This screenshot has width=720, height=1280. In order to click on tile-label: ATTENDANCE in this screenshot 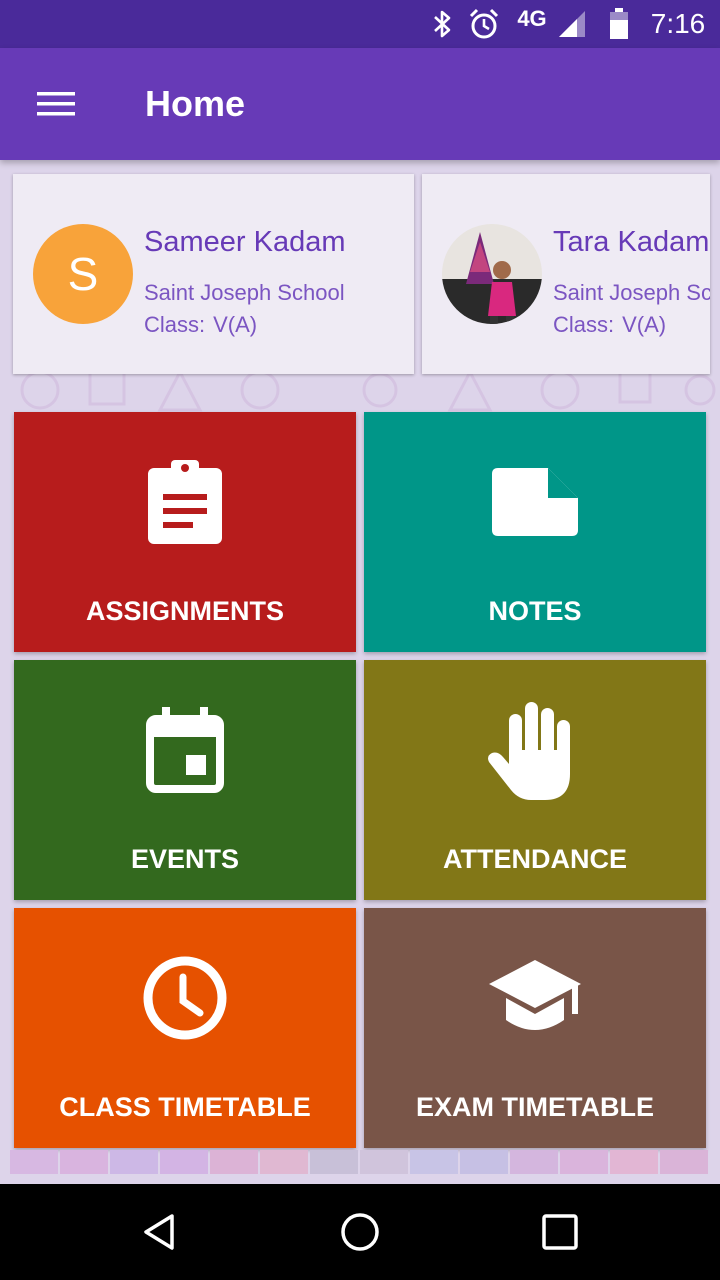, I will do `click(535, 859)`.